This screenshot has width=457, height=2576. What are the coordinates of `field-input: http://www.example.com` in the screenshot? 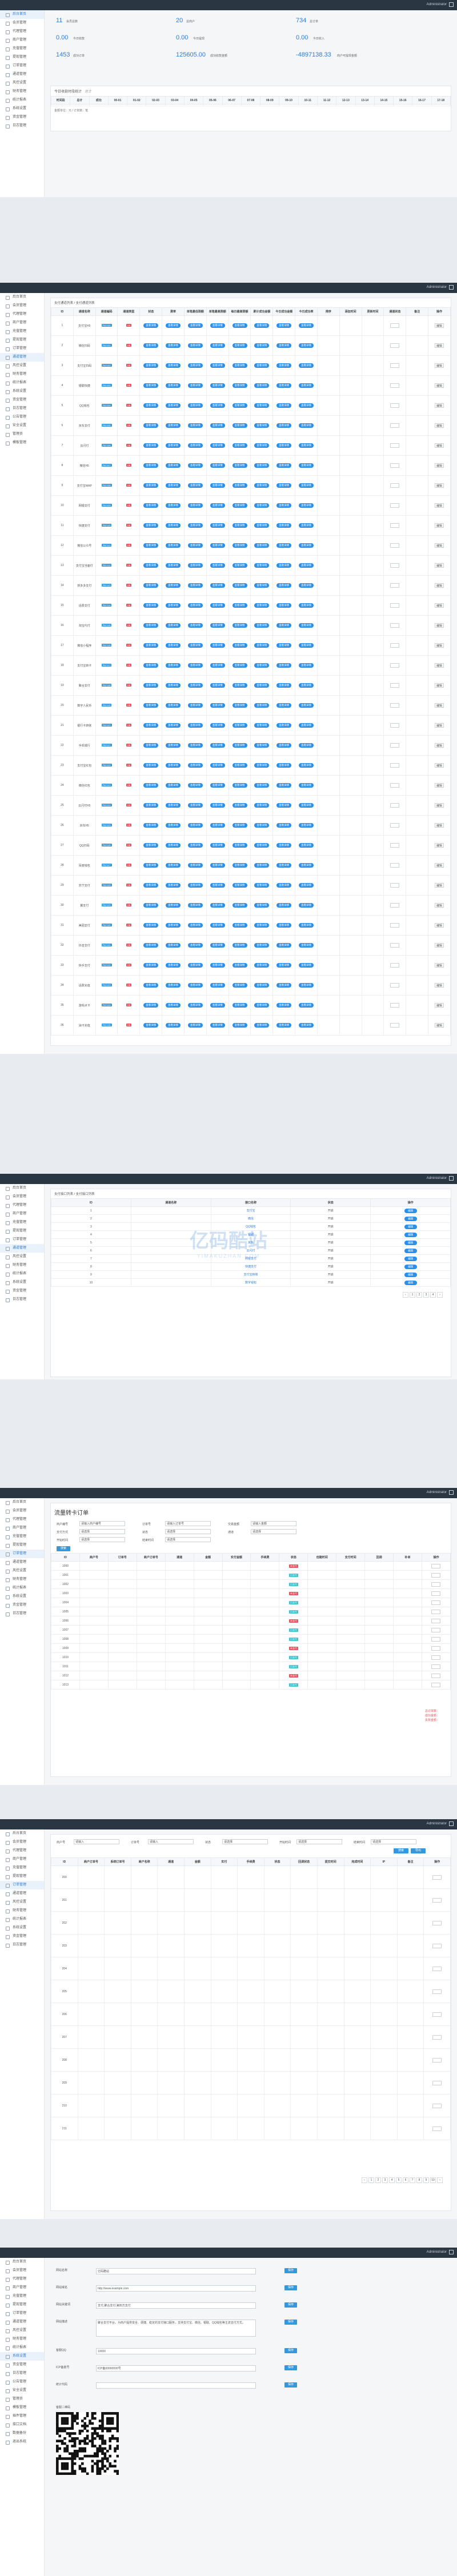 It's located at (176, 2288).